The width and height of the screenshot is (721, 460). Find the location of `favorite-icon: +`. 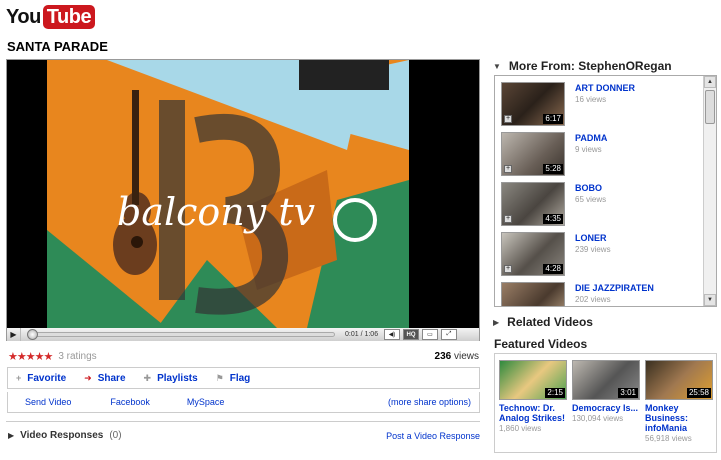

favorite-icon: + is located at coordinates (19, 378).